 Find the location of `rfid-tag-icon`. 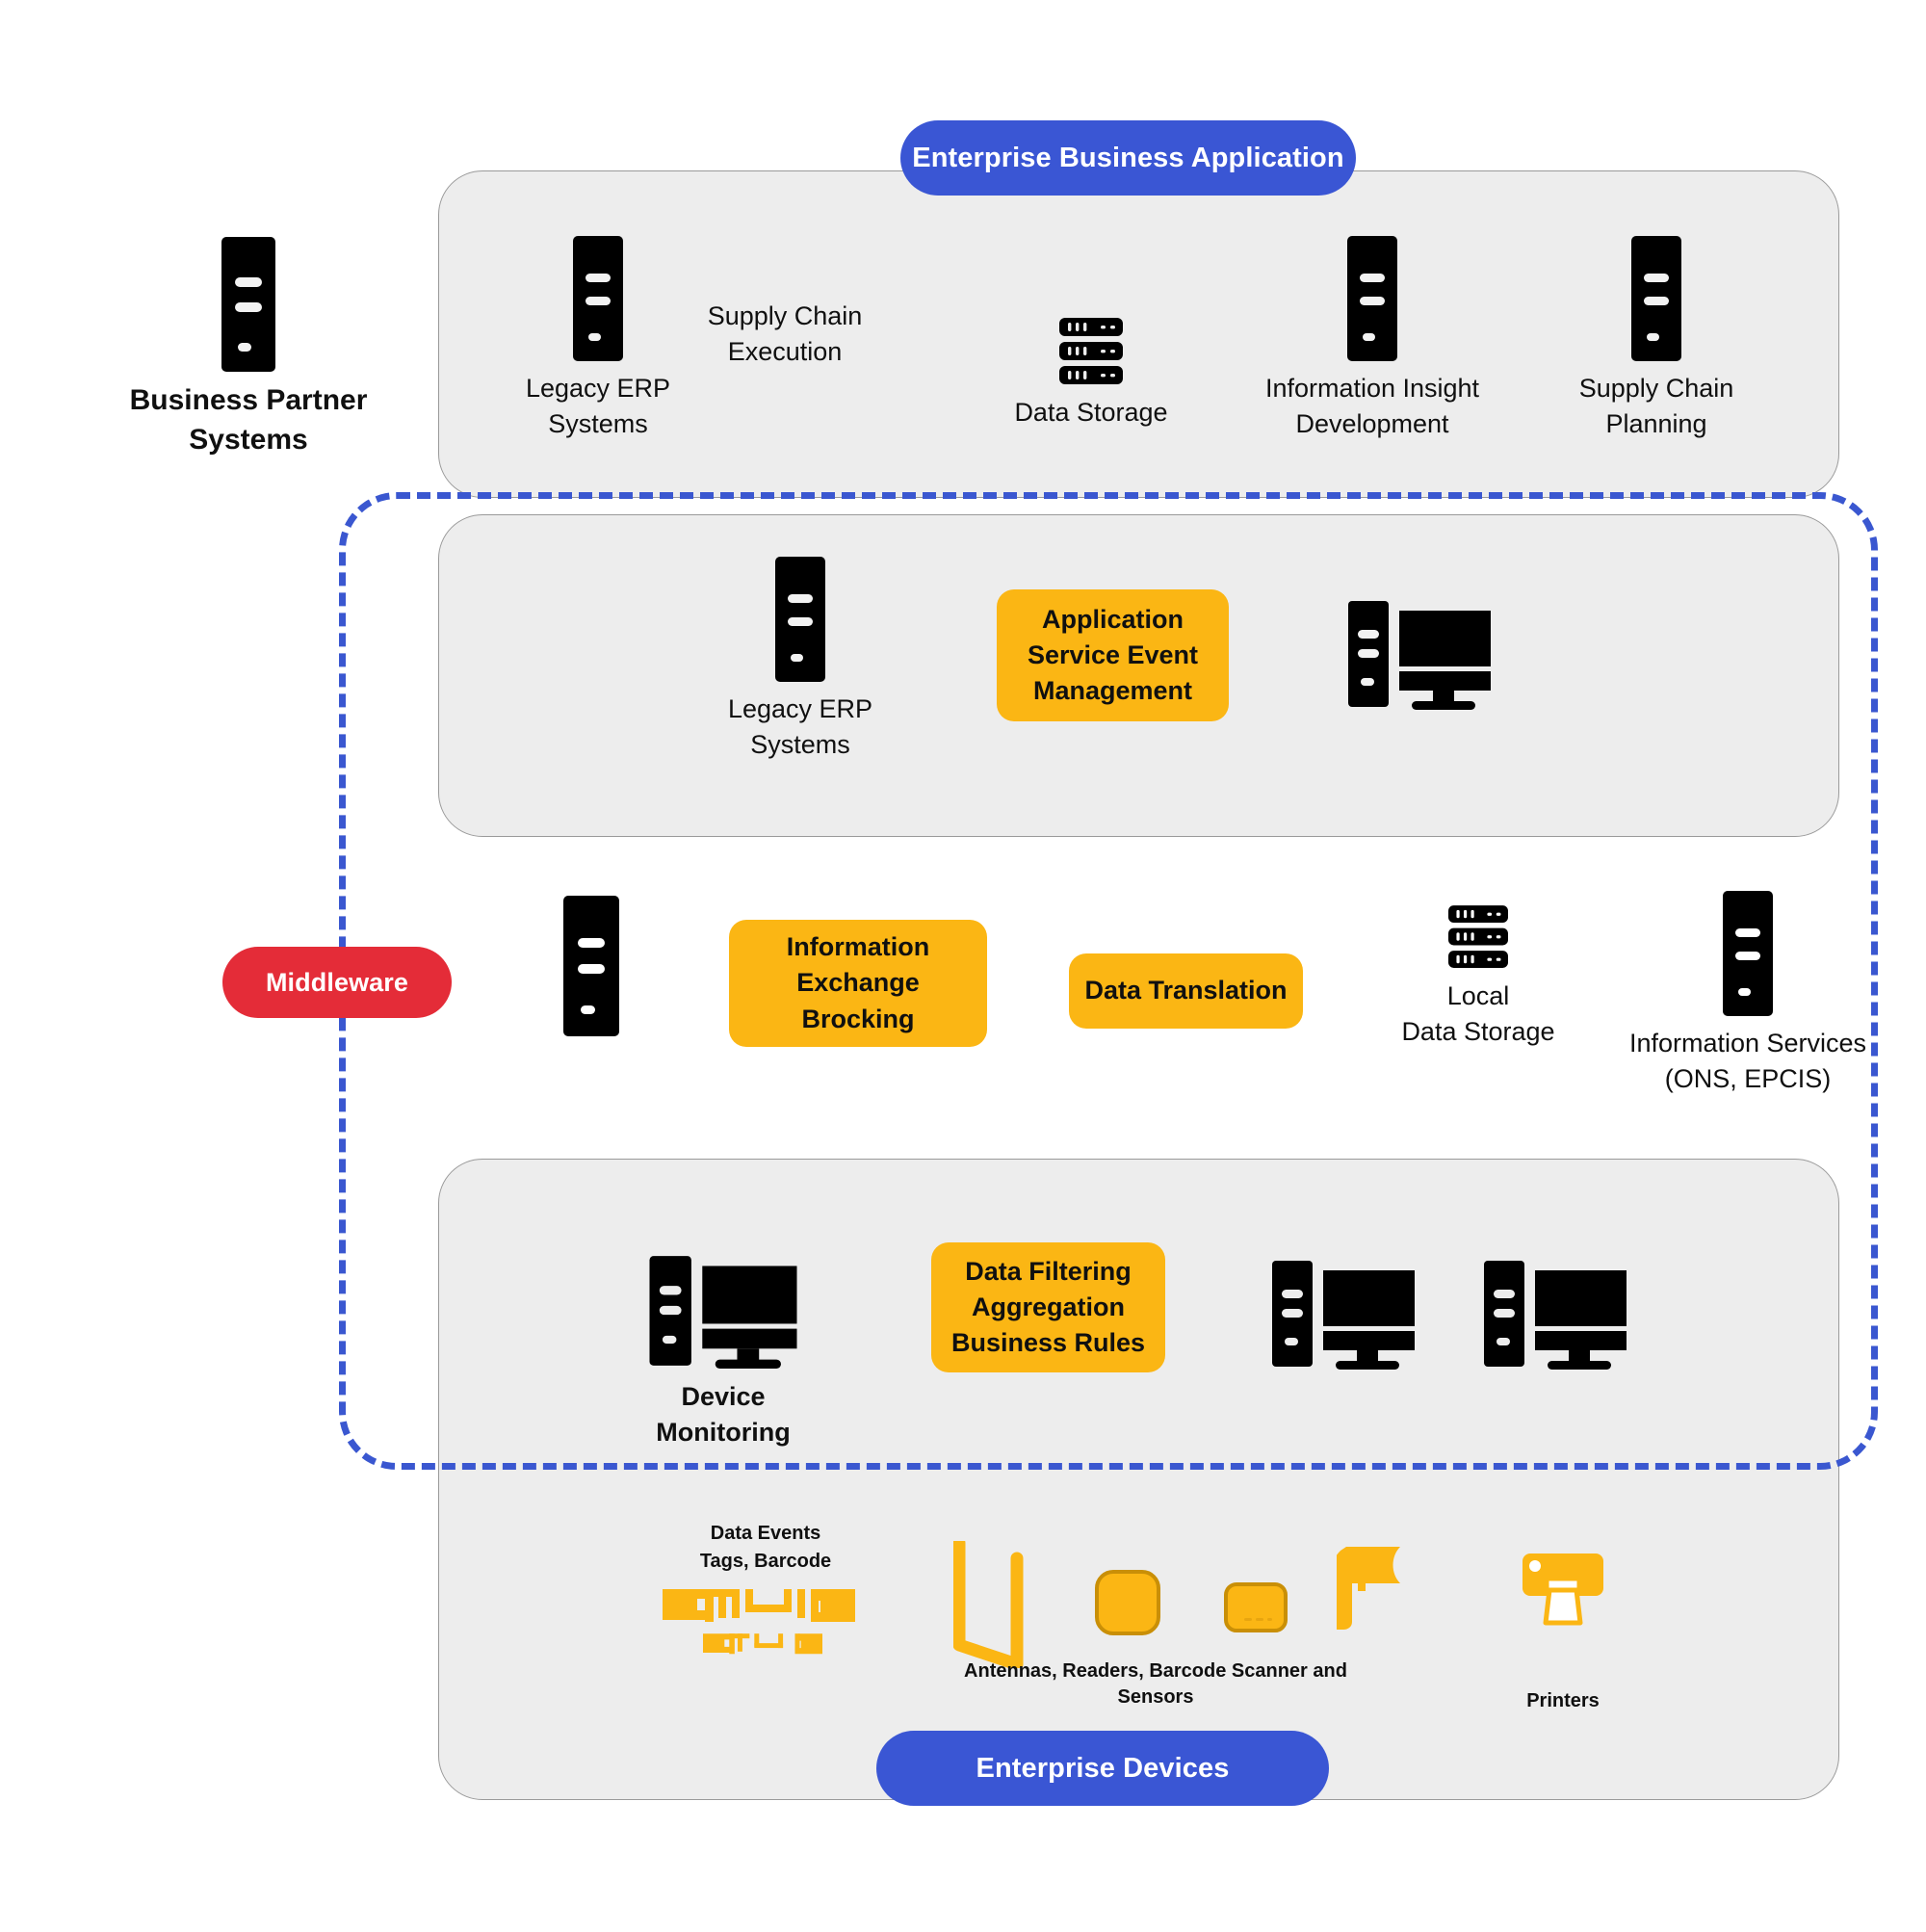

rfid-tag-icon is located at coordinates (759, 1623).